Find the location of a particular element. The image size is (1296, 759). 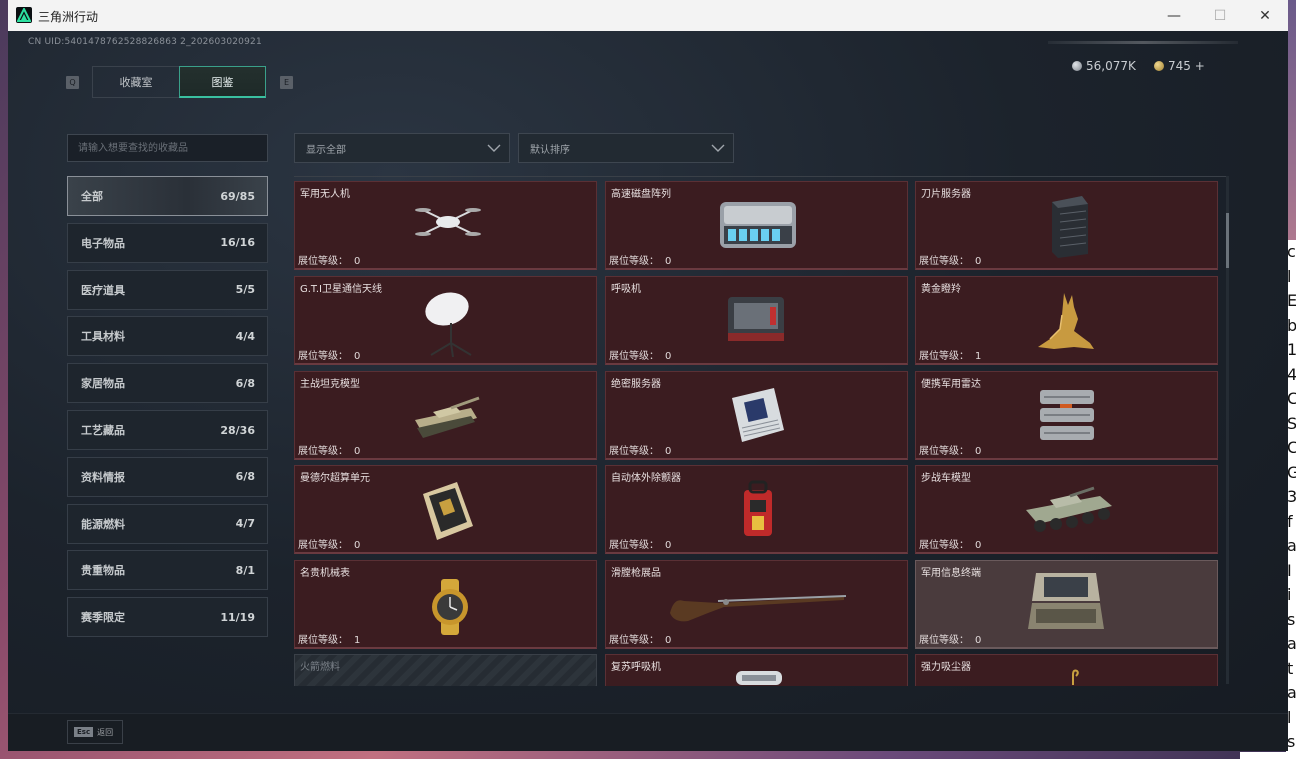

category-count: 28/36 is located at coordinates (237, 430).